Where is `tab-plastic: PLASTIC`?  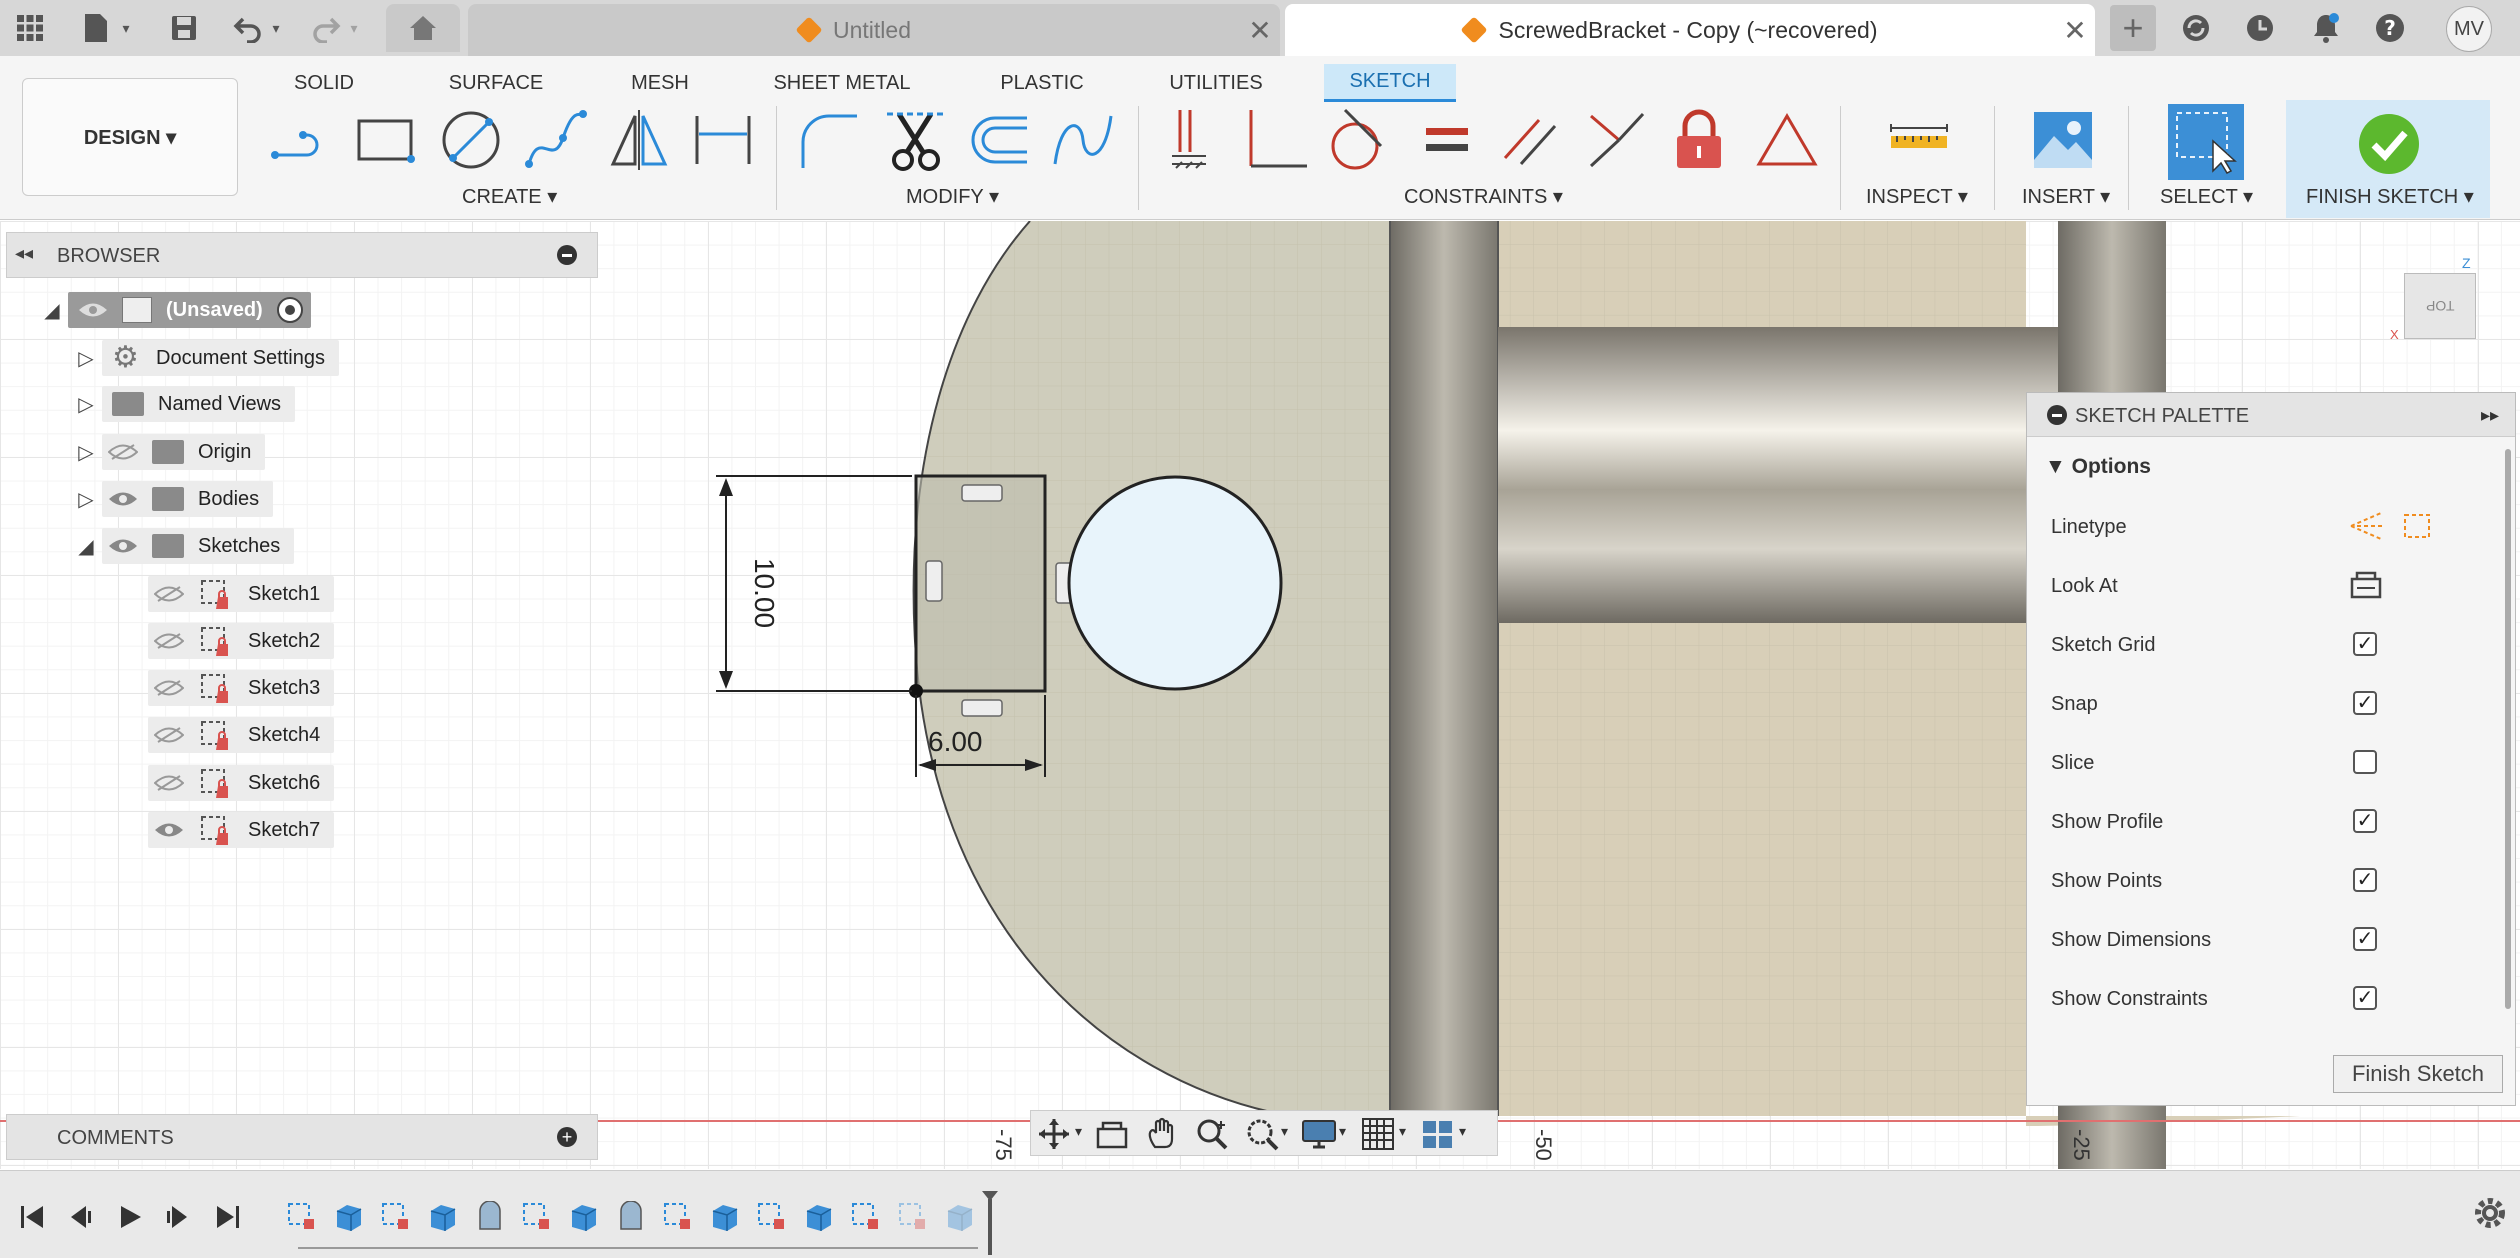 tab-plastic: PLASTIC is located at coordinates (1042, 83).